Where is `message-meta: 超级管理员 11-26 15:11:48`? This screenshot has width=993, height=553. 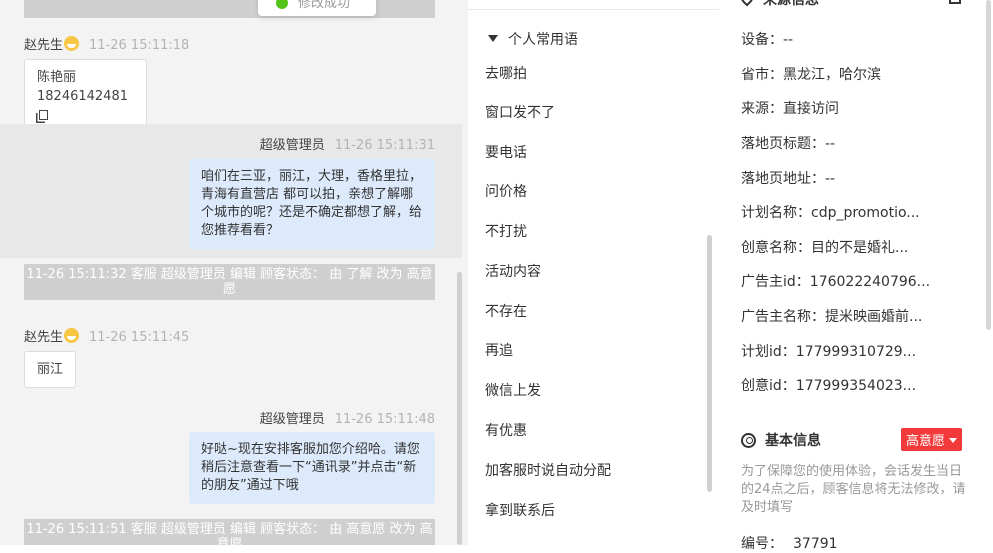
message-meta: 超级管理员 11-26 15:11:48 is located at coordinates (347, 417).